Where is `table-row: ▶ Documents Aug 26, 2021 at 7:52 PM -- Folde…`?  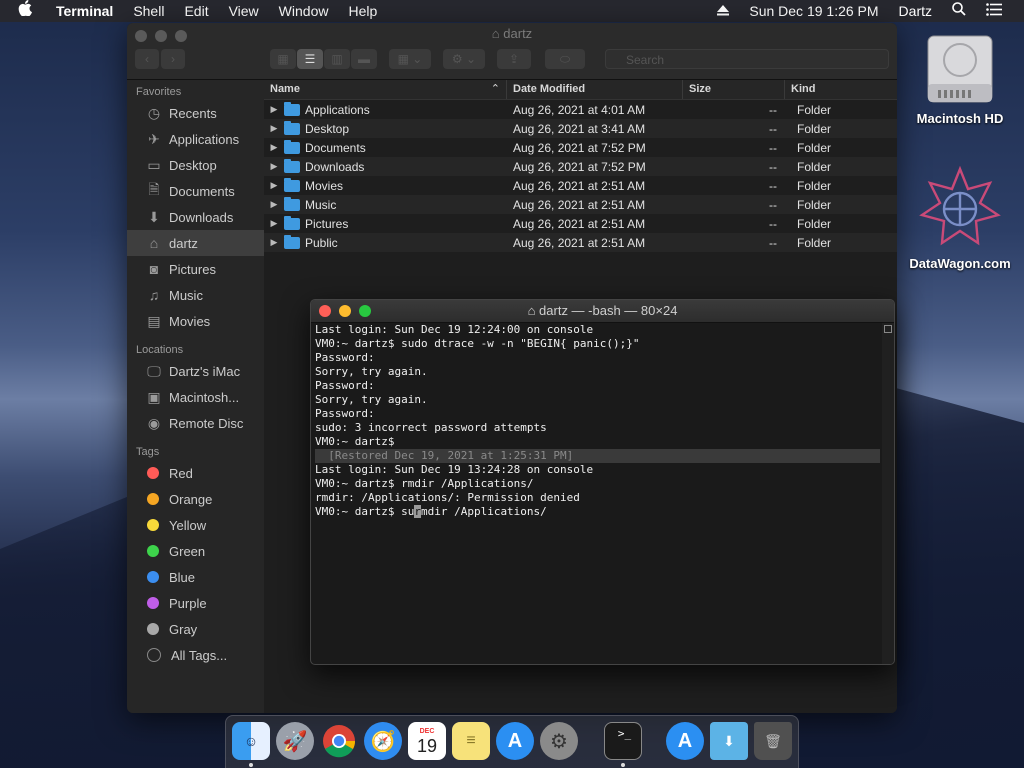 table-row: ▶ Documents Aug 26, 2021 at 7:52 PM -- Folde… is located at coordinates (580, 147).